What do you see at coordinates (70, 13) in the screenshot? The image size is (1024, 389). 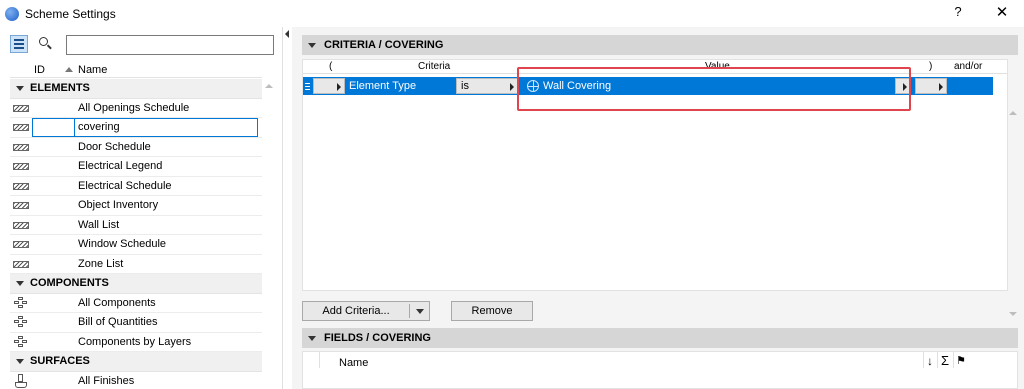 I see `window-title: Scheme Settings` at bounding box center [70, 13].